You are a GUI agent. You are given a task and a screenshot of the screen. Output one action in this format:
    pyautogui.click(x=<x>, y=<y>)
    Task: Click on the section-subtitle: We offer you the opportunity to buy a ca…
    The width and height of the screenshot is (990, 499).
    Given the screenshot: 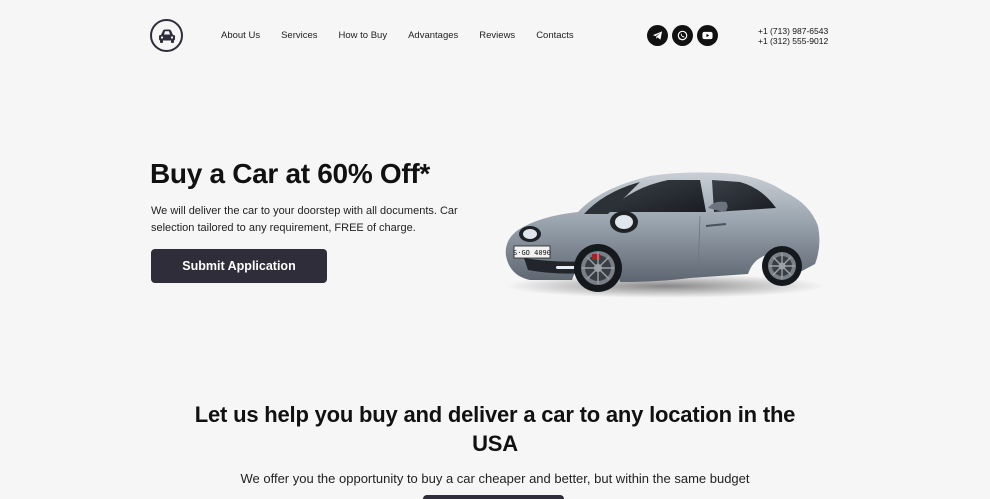 What is the action you would take?
    pyautogui.click(x=495, y=478)
    